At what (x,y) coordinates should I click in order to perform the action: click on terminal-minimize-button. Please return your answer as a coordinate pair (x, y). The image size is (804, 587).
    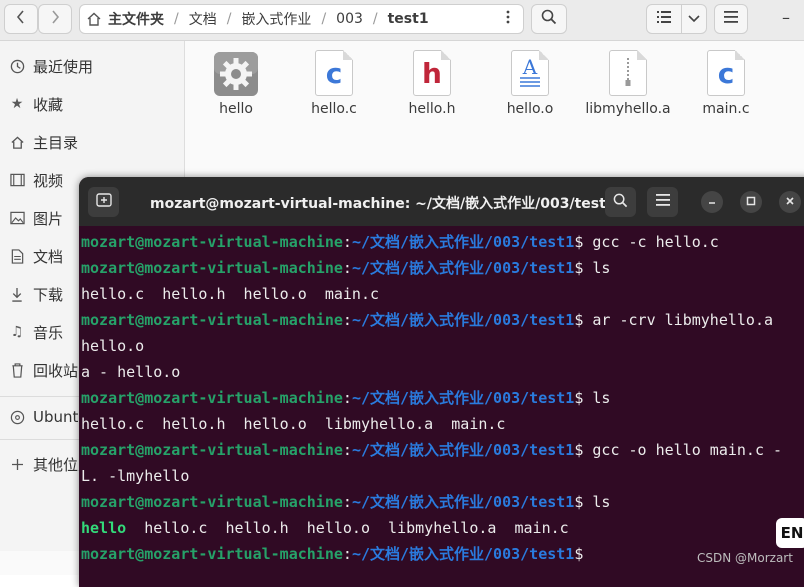
    Looking at the image, I should click on (712, 202).